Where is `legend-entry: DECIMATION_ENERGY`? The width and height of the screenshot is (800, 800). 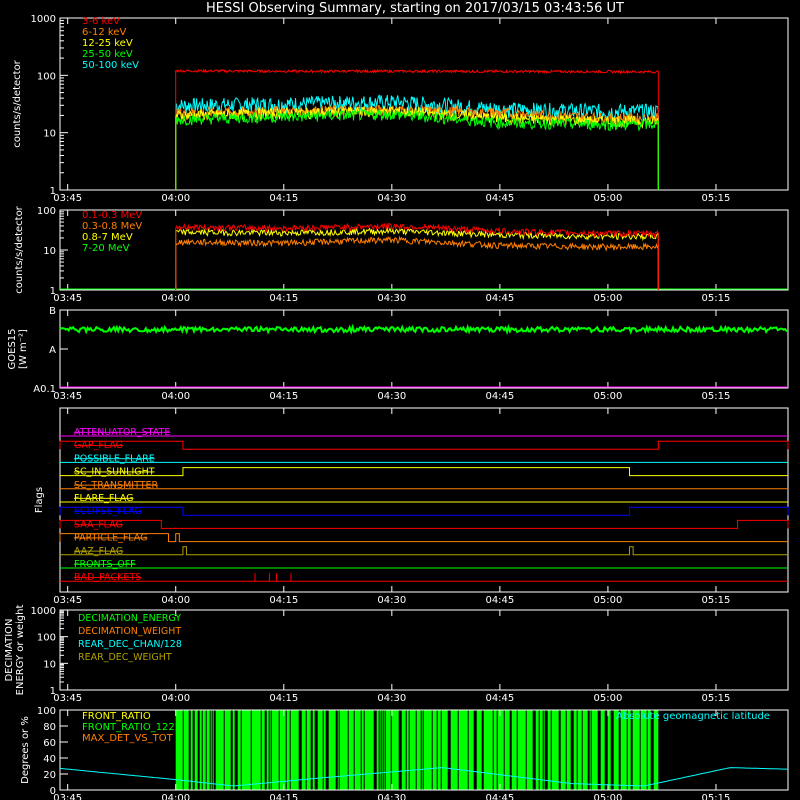 legend-entry: DECIMATION_ENERGY is located at coordinates (129, 618).